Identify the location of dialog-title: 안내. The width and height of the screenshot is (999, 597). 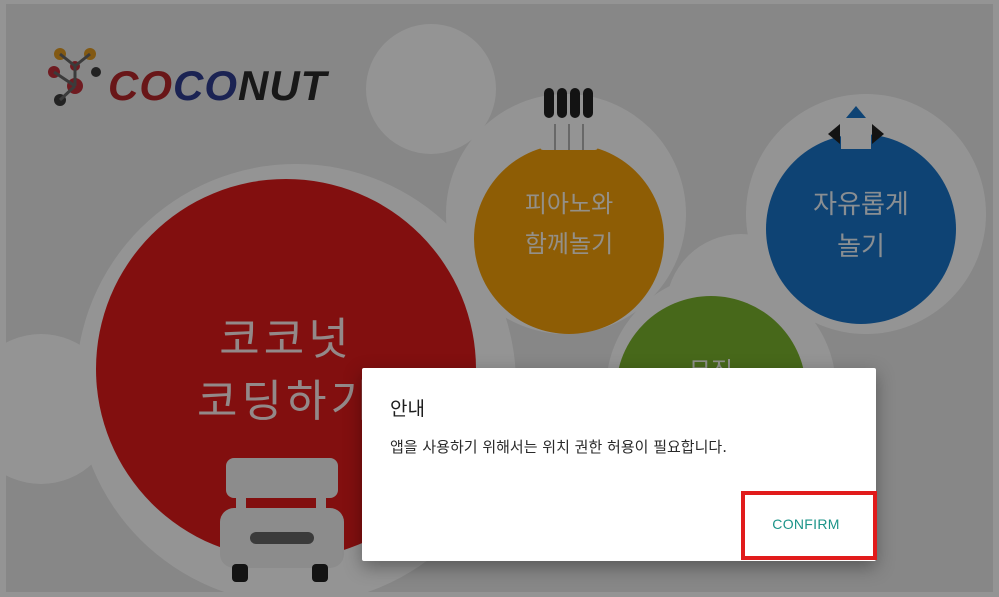
(407, 409).